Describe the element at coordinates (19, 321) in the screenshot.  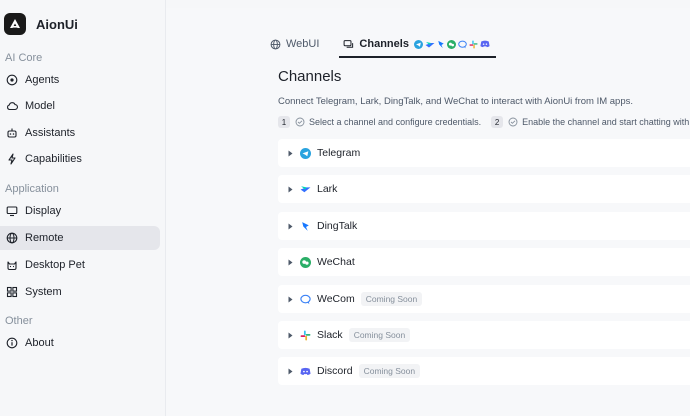
I see `section-label-other: Other` at that location.